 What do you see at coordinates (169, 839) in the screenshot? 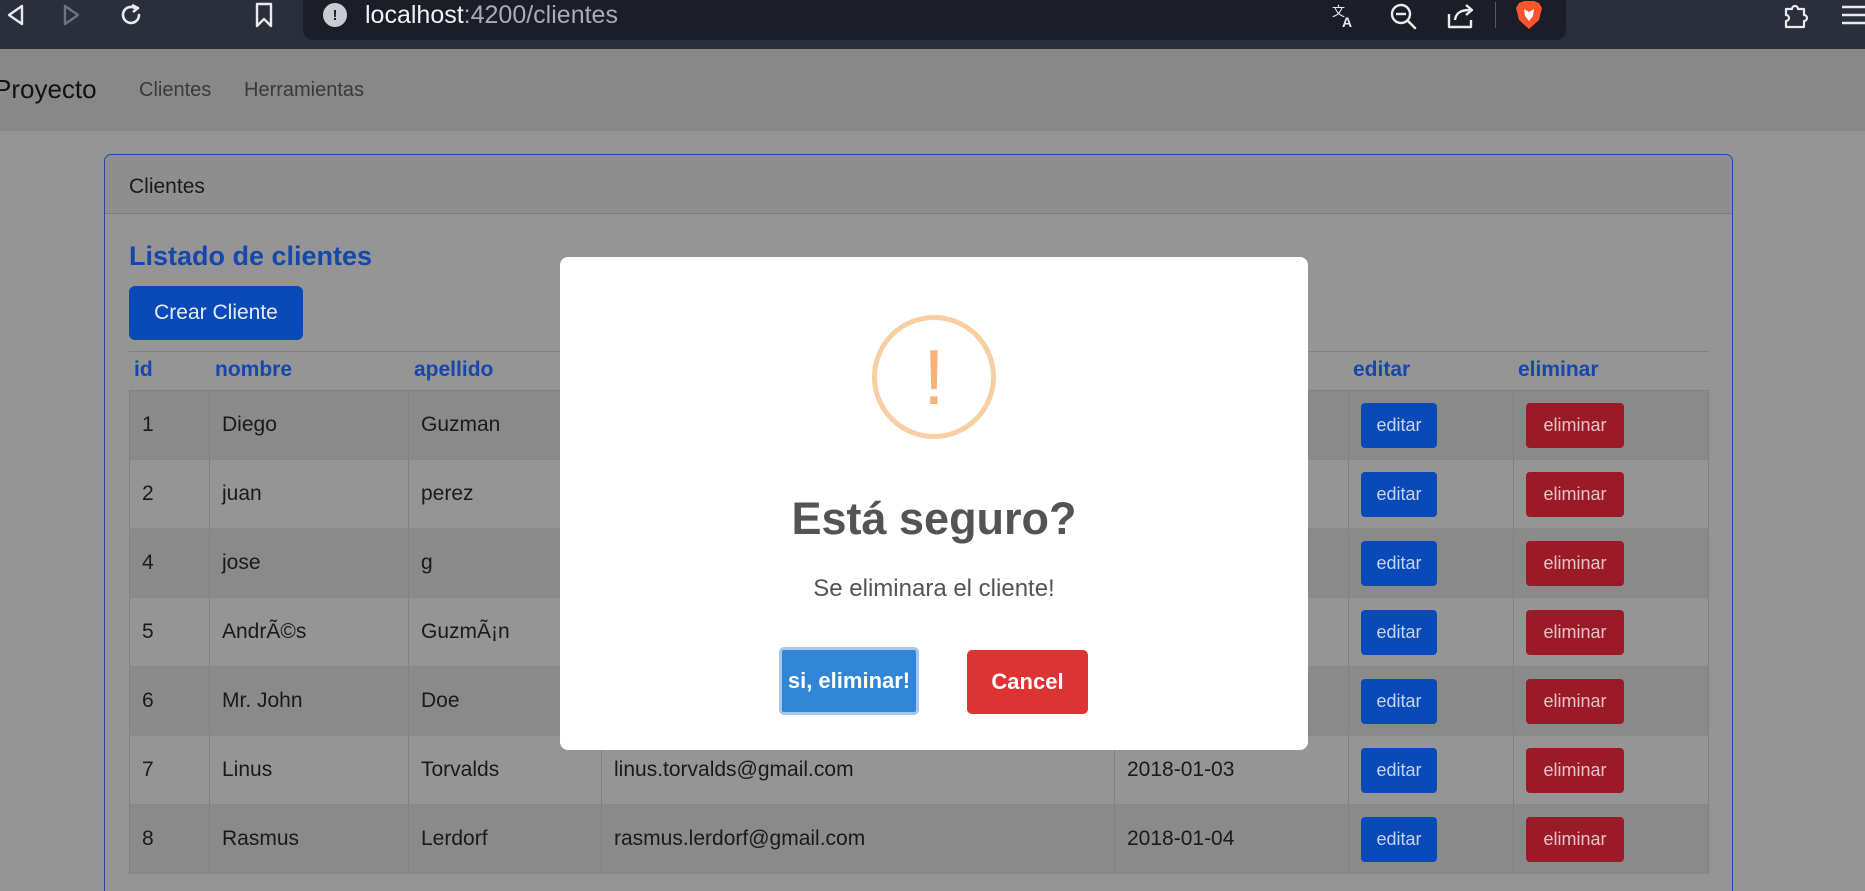
I see `cell-id: 8` at bounding box center [169, 839].